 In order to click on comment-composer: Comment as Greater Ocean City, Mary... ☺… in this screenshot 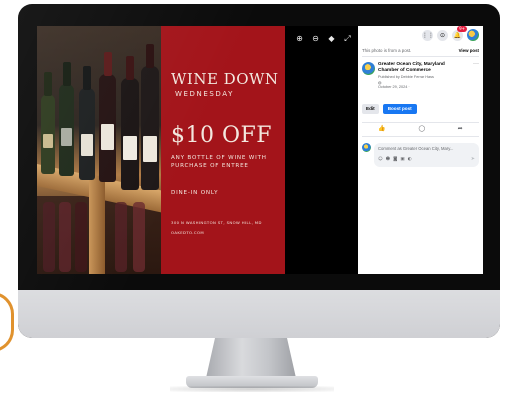, I will do `click(420, 155)`.